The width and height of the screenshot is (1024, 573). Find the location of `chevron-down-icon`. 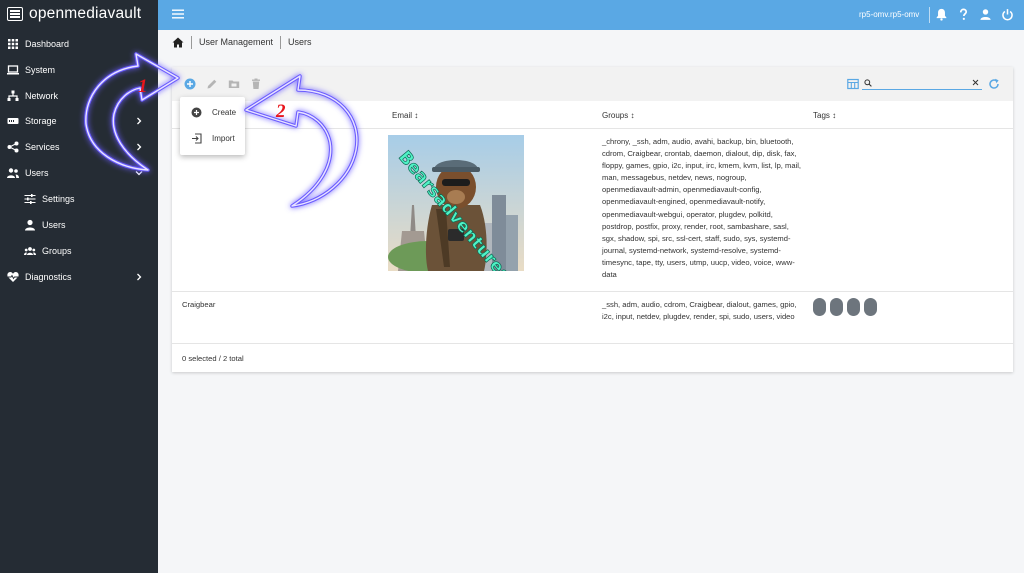

chevron-down-icon is located at coordinates (139, 173).